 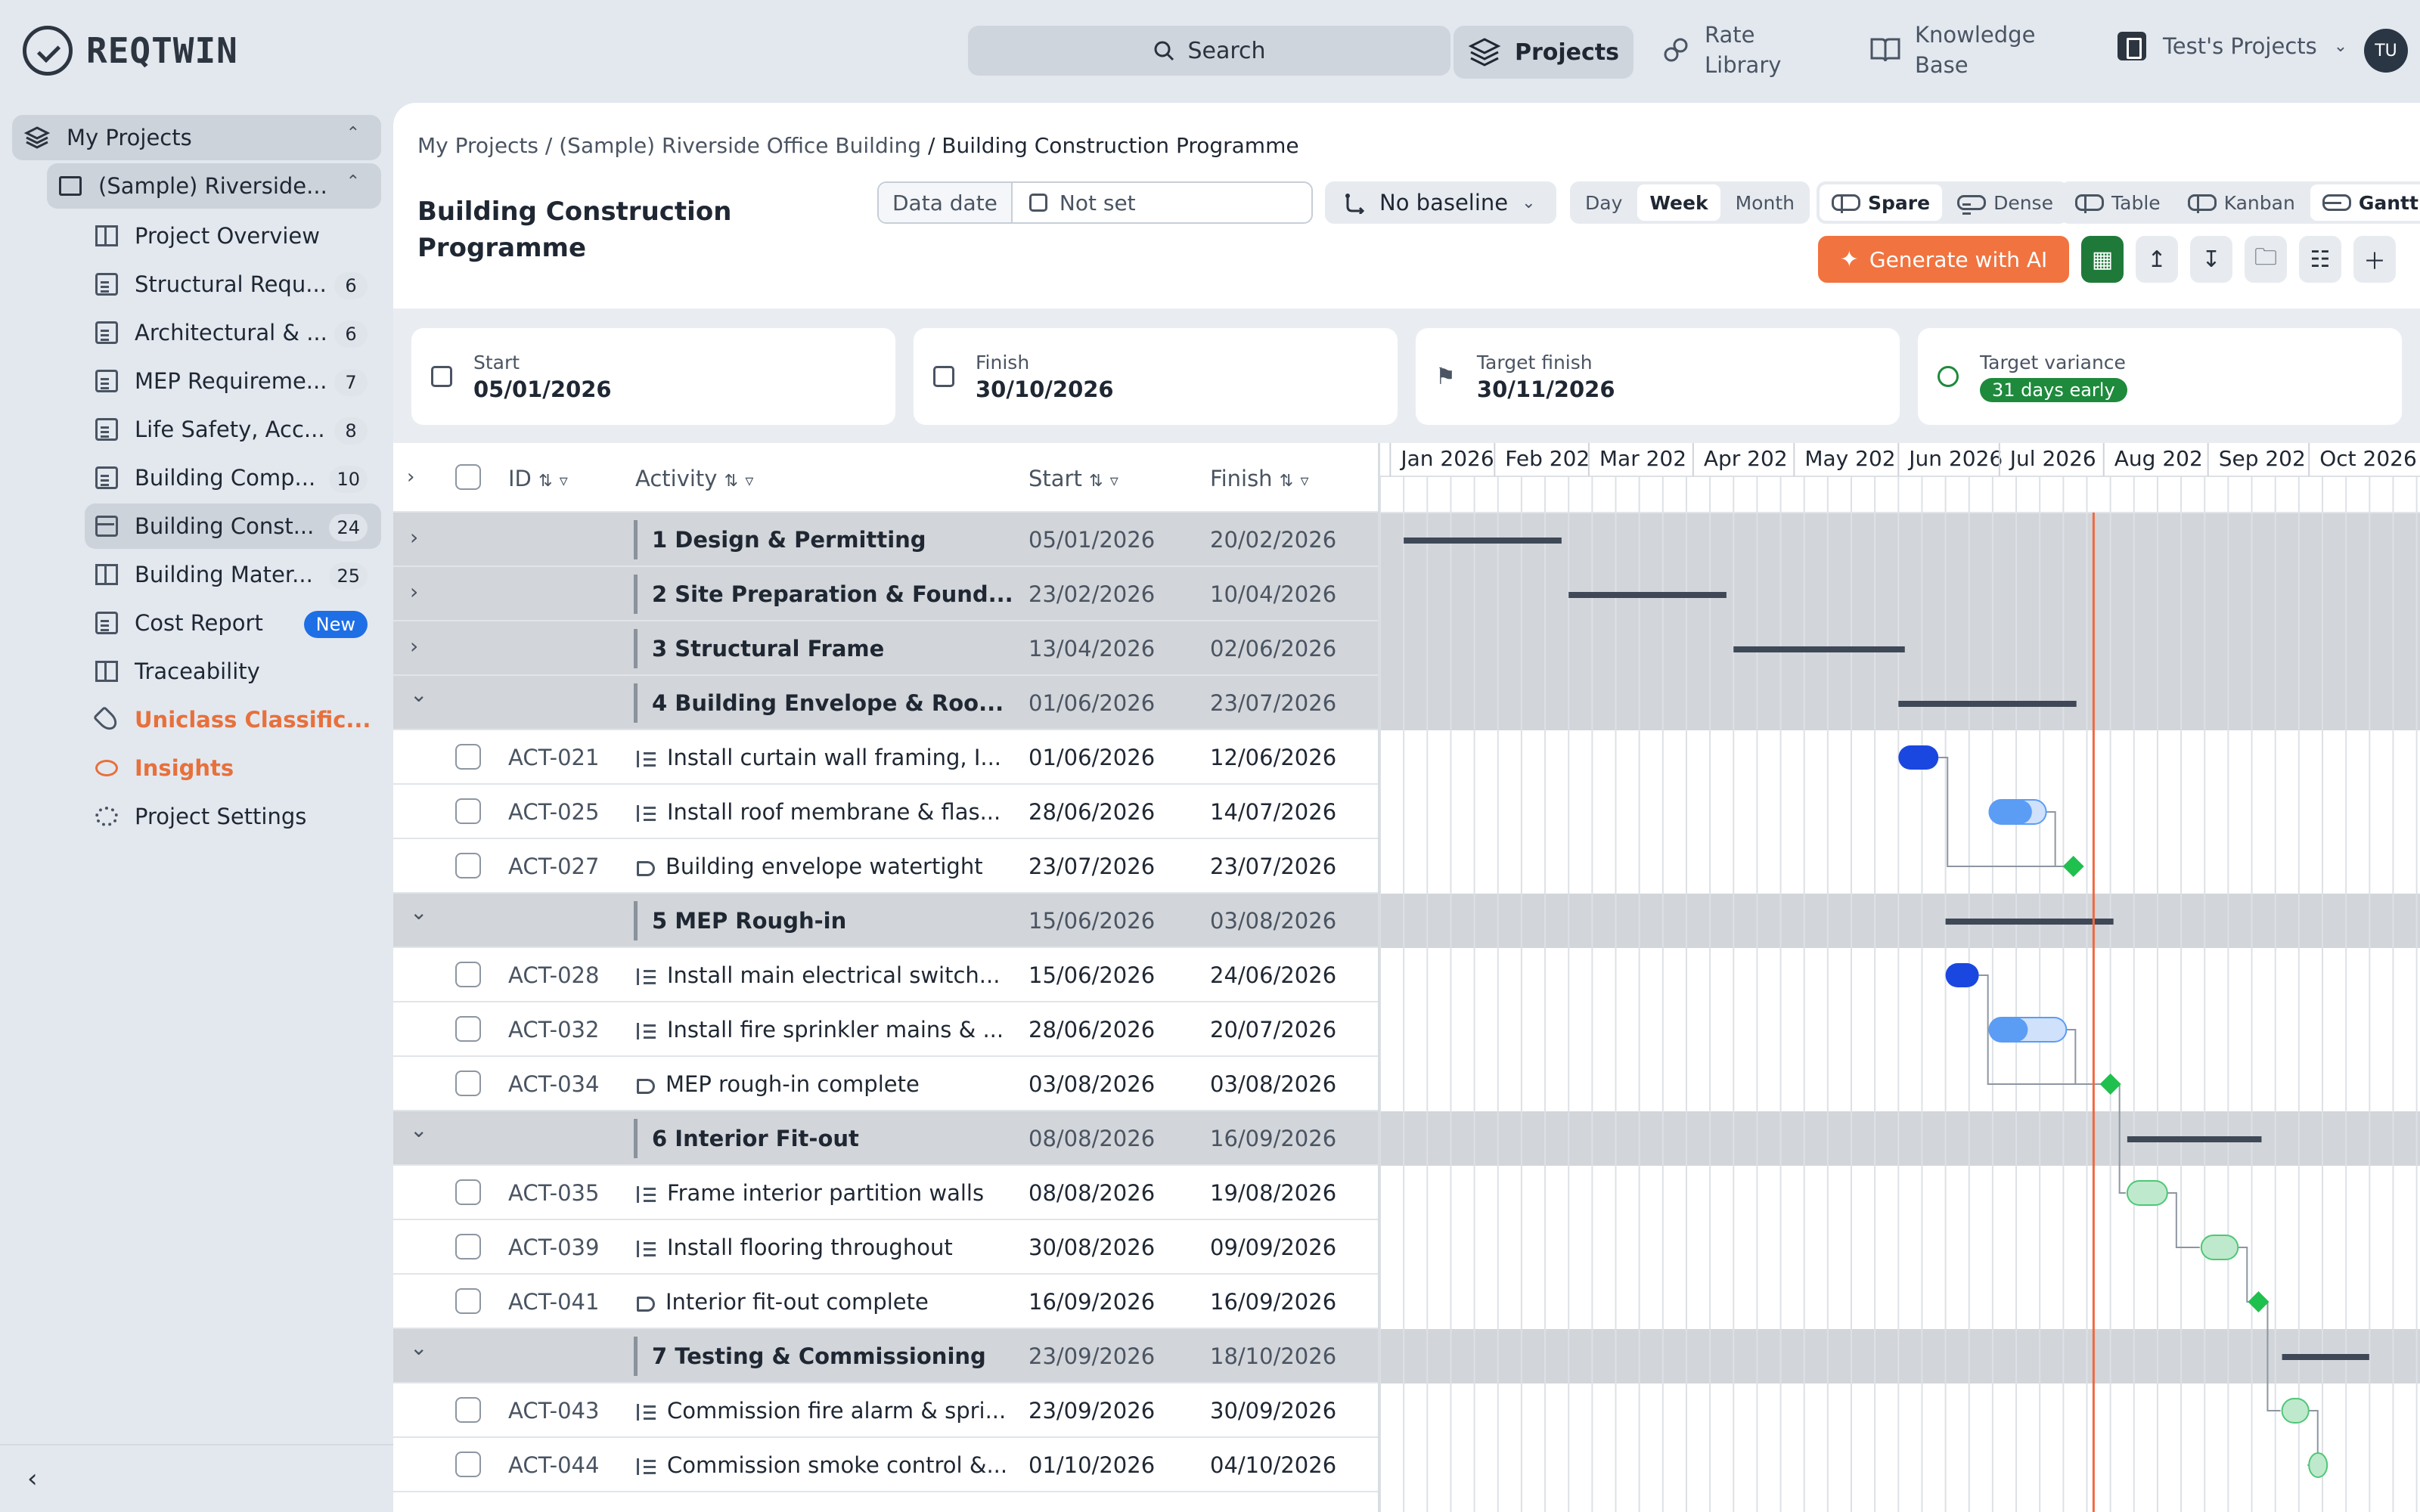 I want to click on projects-nav-button: Projects, so click(x=1544, y=52).